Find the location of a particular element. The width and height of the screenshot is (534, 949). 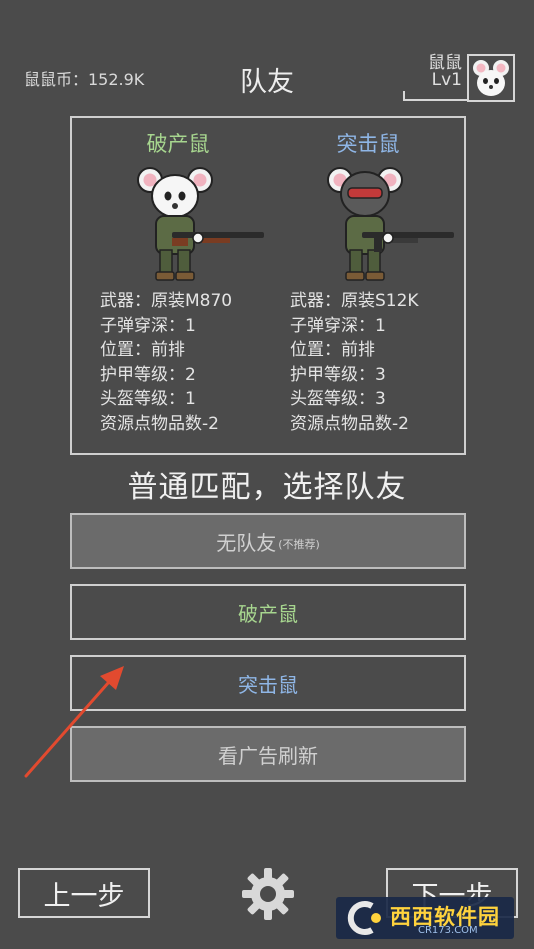

stat-weapon: 武器：原装M870 is located at coordinates (166, 301).